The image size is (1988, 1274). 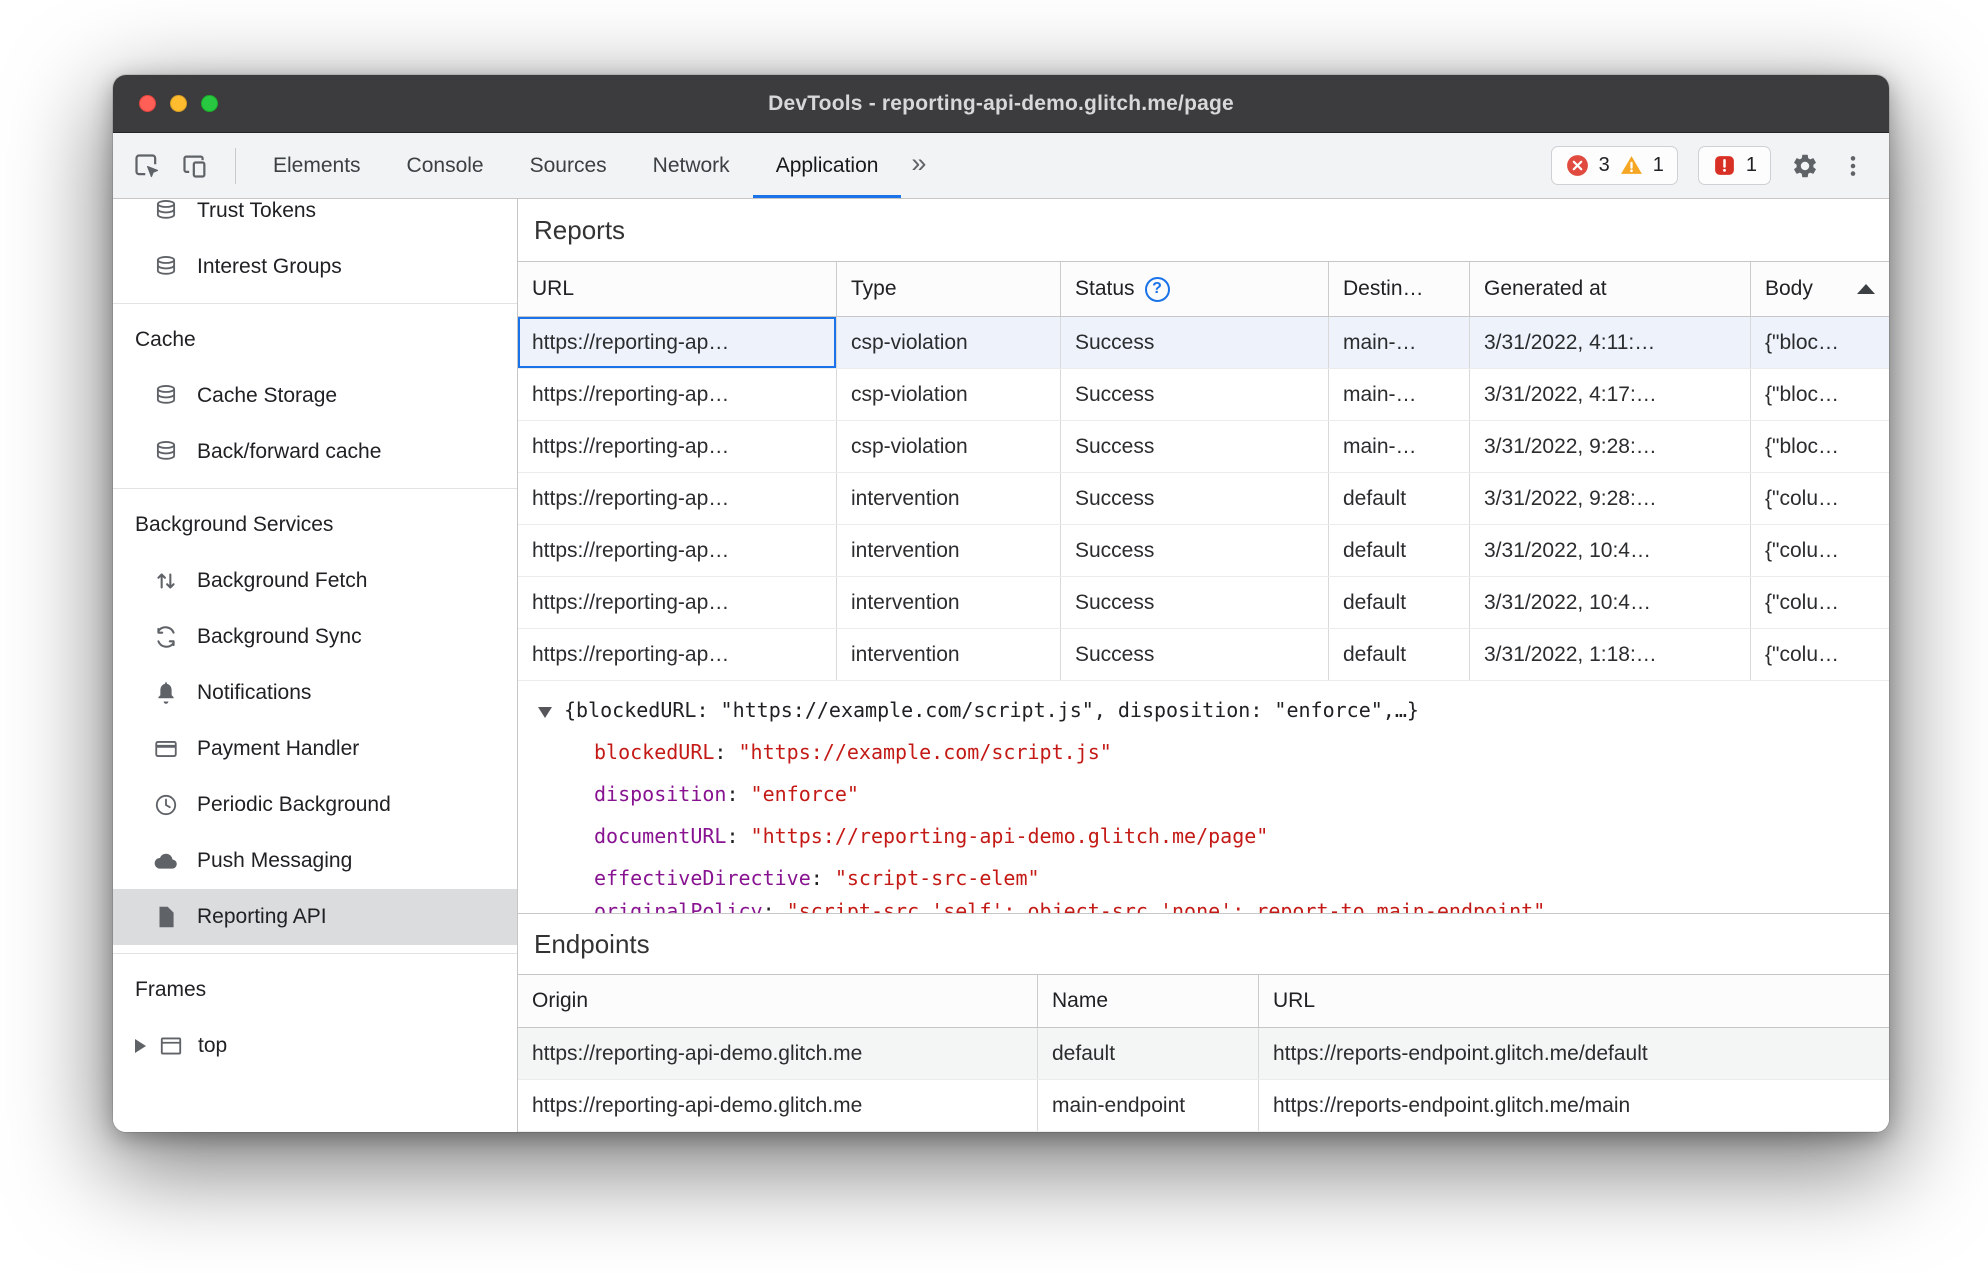 What do you see at coordinates (568, 165) in the screenshot?
I see `tab-sources: Sources` at bounding box center [568, 165].